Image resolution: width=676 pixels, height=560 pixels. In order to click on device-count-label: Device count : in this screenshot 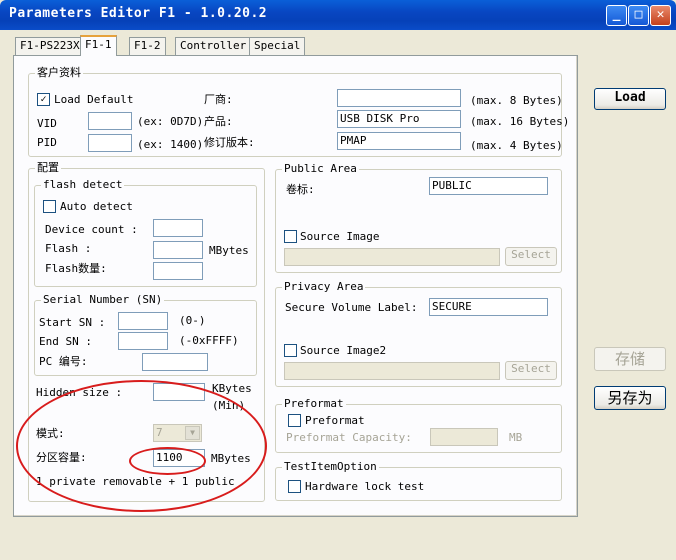, I will do `click(91, 229)`.